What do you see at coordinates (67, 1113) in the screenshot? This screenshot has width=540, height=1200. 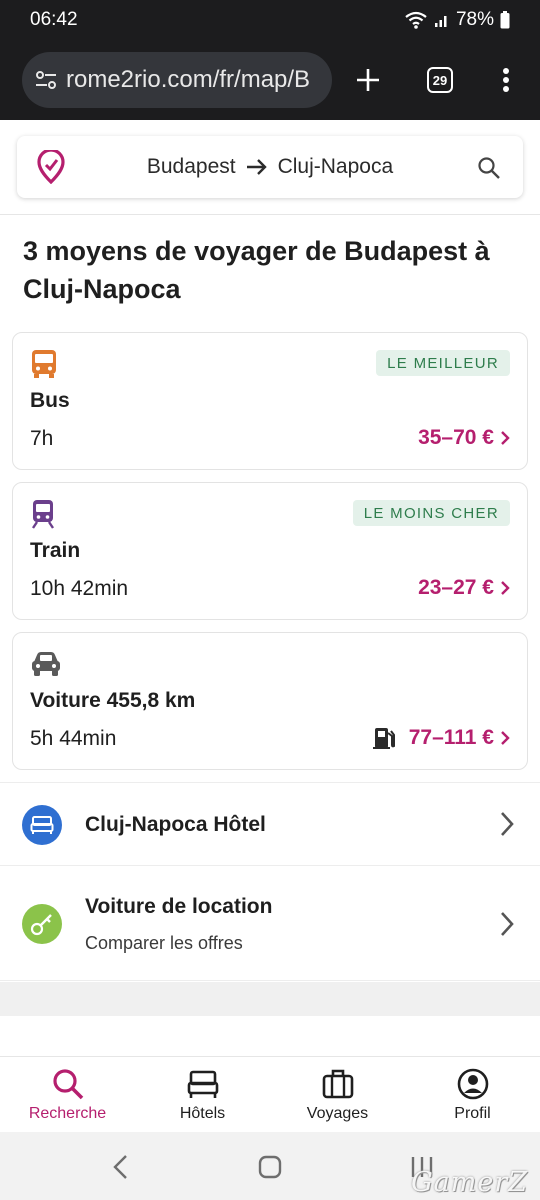 I see `nav-label: Recherche` at bounding box center [67, 1113].